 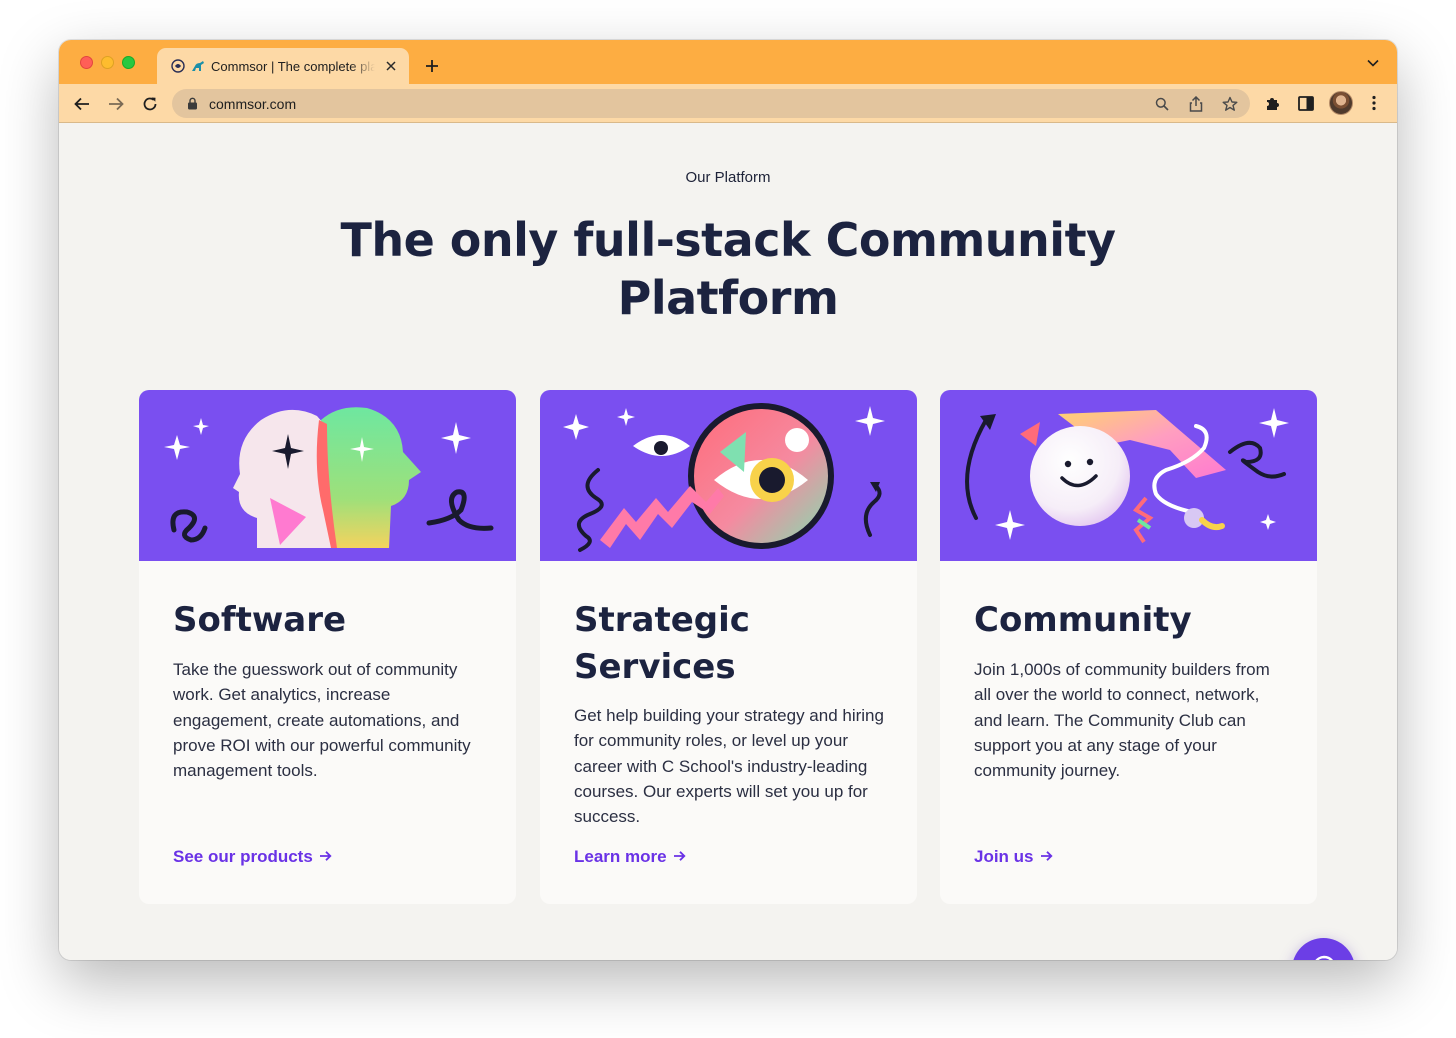 I want to click on chat-bubble-icon, so click(x=1324, y=957).